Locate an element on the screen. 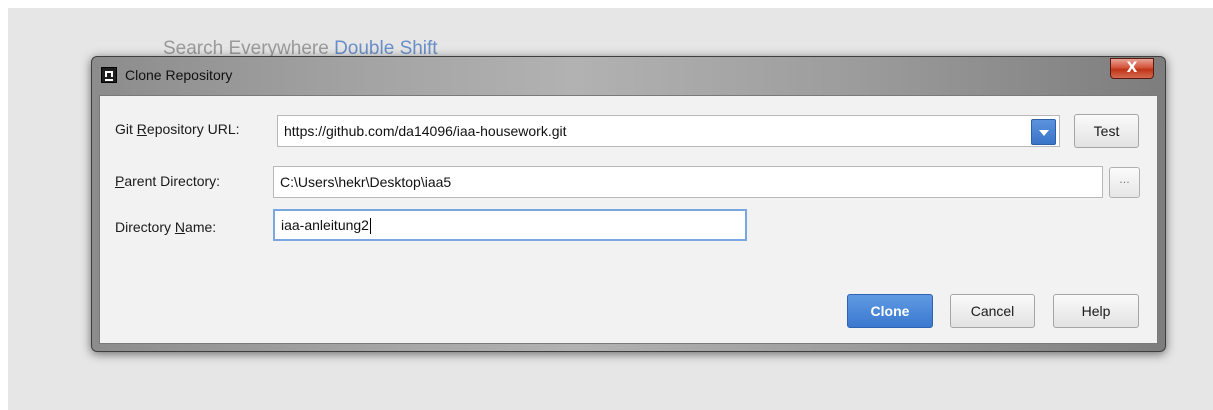 This screenshot has height=410, width=1213. parent-directory-label: Parent Directory: is located at coordinates (167, 181).